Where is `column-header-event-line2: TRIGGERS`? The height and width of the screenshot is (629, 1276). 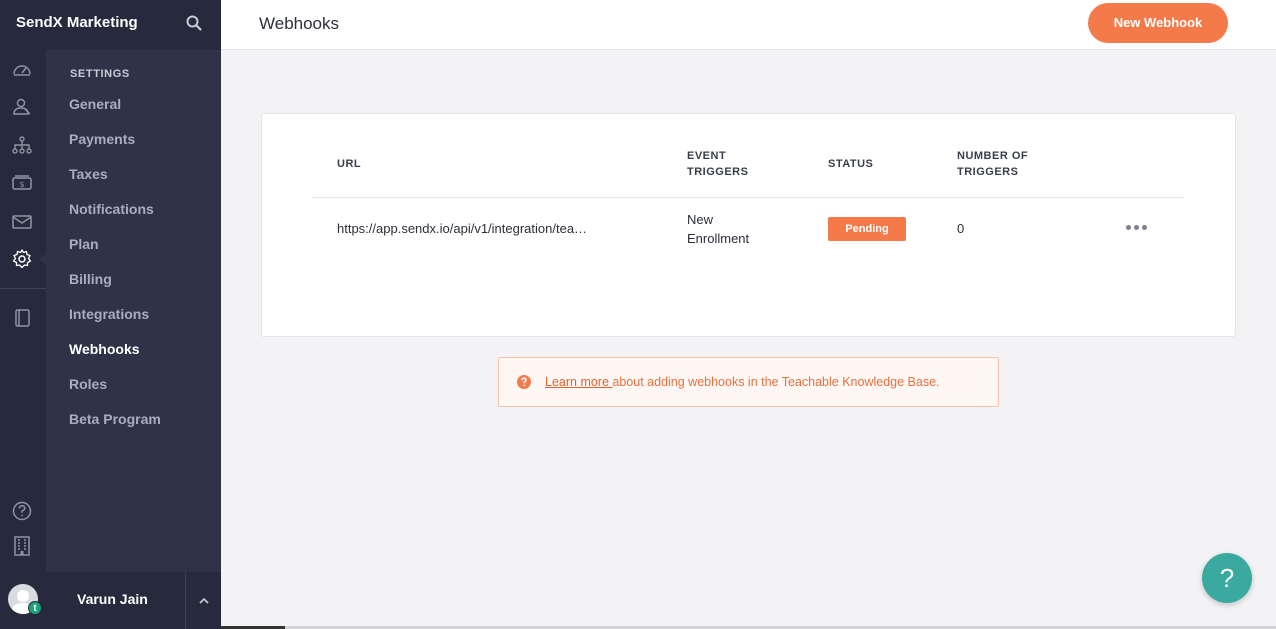
column-header-event-line2: TRIGGERS is located at coordinates (718, 172).